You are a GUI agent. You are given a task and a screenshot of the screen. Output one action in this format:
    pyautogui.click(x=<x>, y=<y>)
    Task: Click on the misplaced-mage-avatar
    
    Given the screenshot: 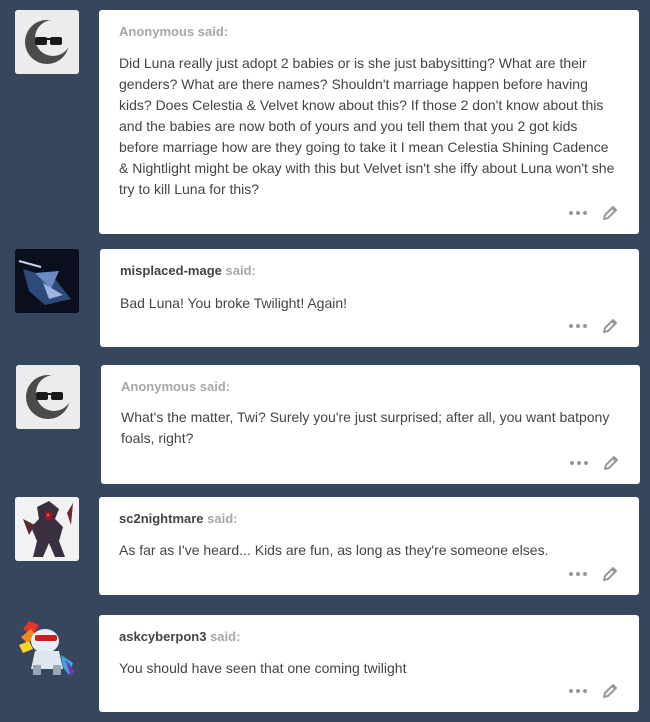 What is the action you would take?
    pyautogui.click(x=47, y=281)
    